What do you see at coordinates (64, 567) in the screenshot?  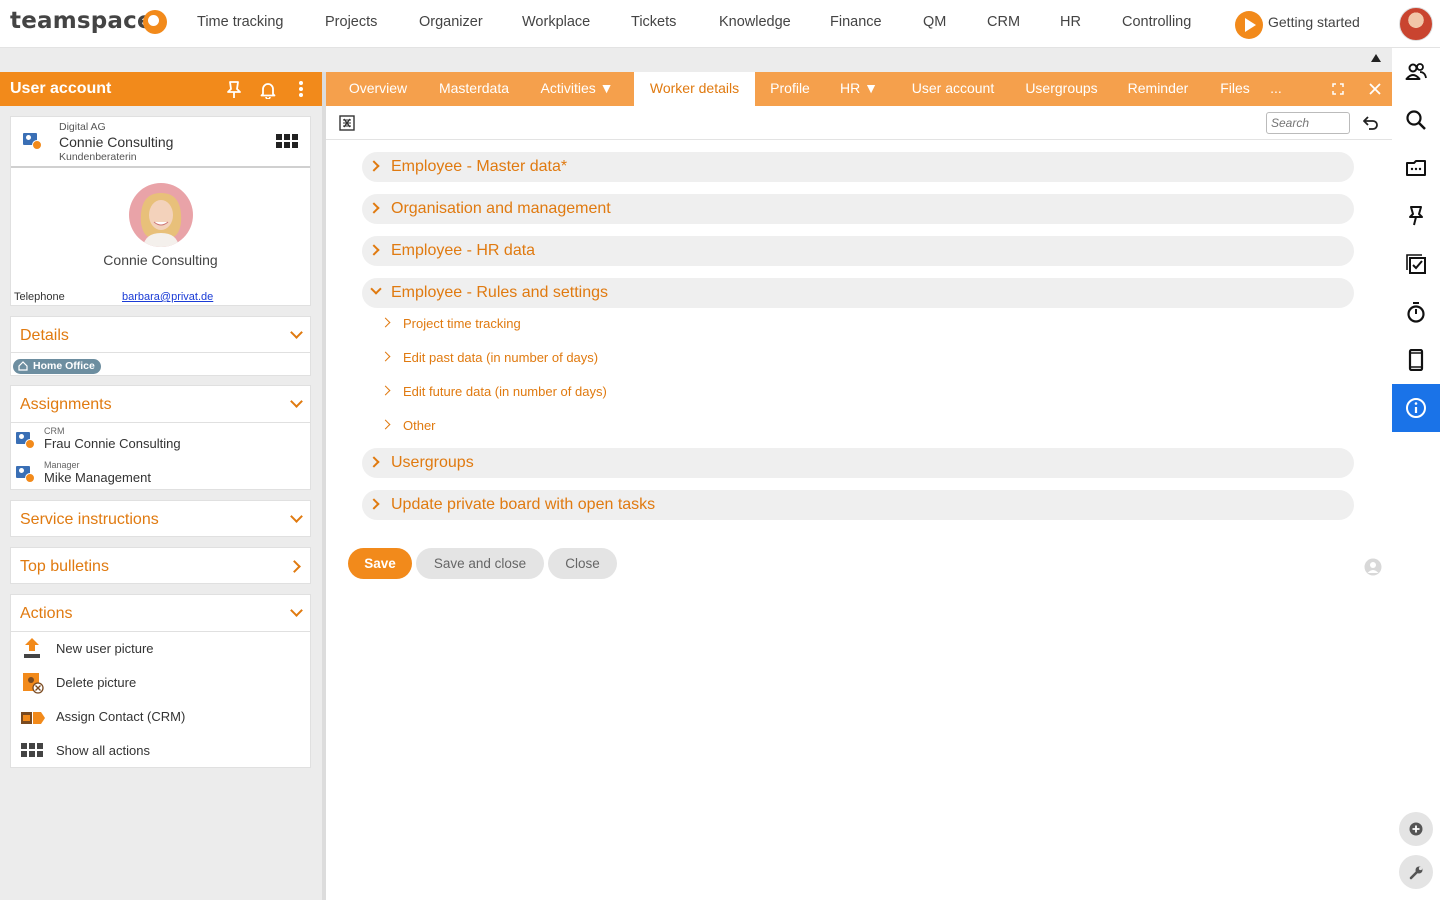 I see `top-bulletins-title: Top bulletins` at bounding box center [64, 567].